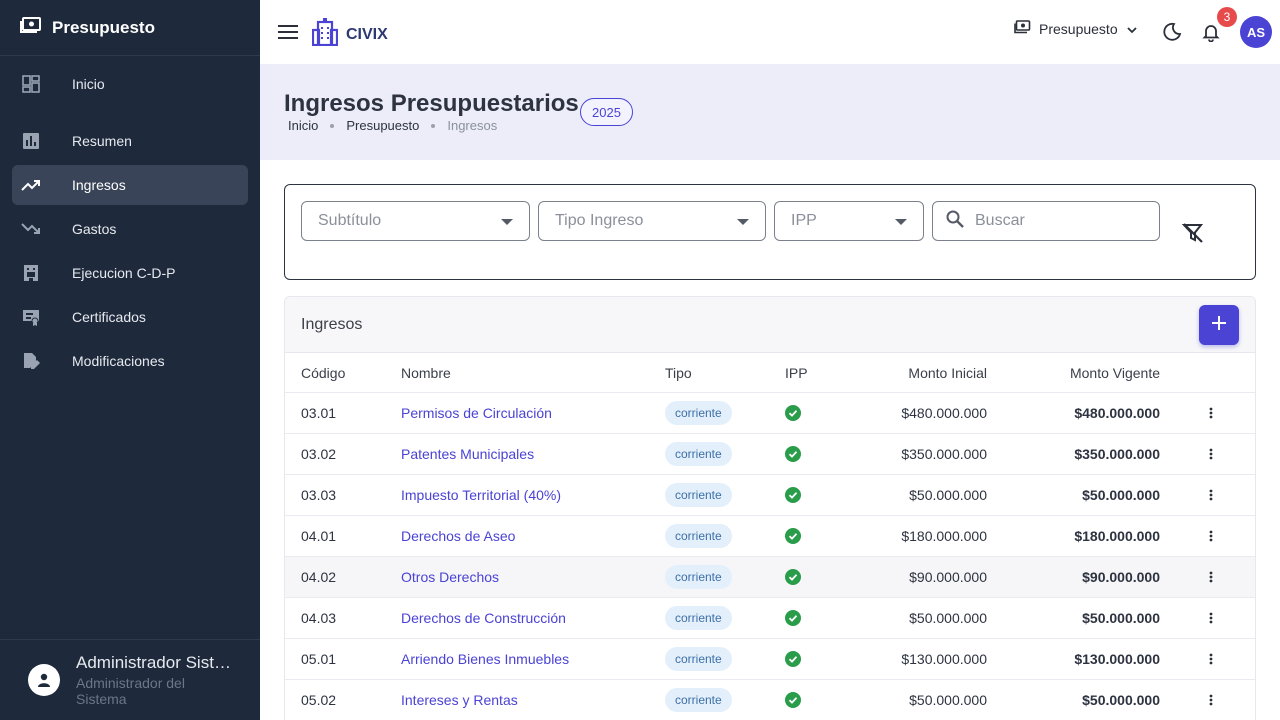  I want to click on user-role: Administrador del Sistema, so click(130, 691).